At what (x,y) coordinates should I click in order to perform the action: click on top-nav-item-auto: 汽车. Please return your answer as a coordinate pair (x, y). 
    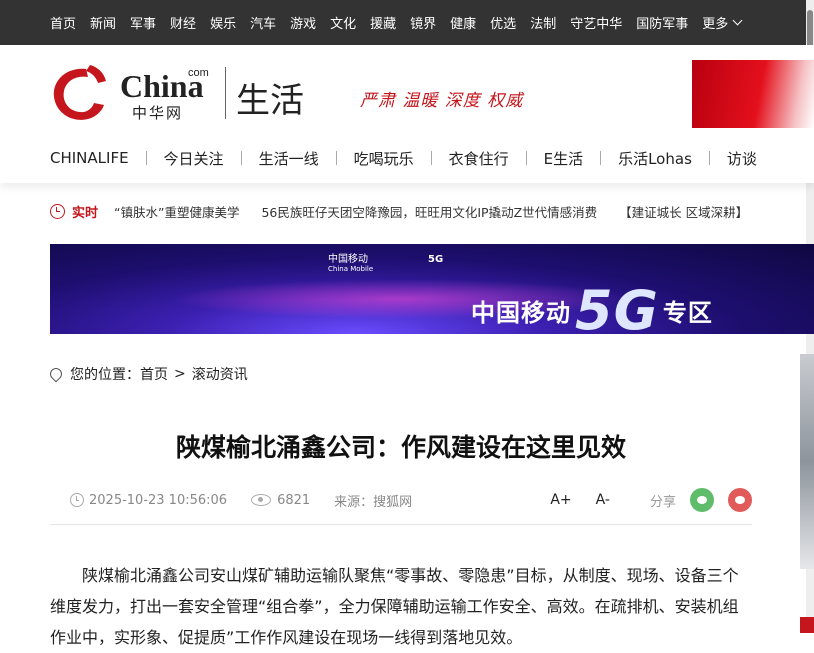
    Looking at the image, I should click on (263, 22).